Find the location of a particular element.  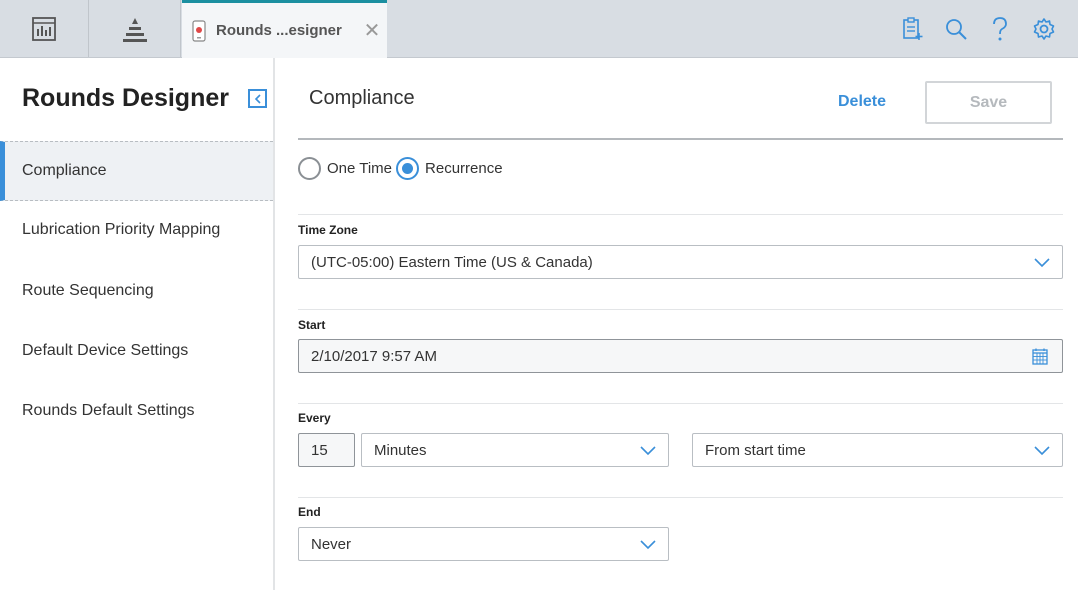

one-time-radio is located at coordinates (309, 168).